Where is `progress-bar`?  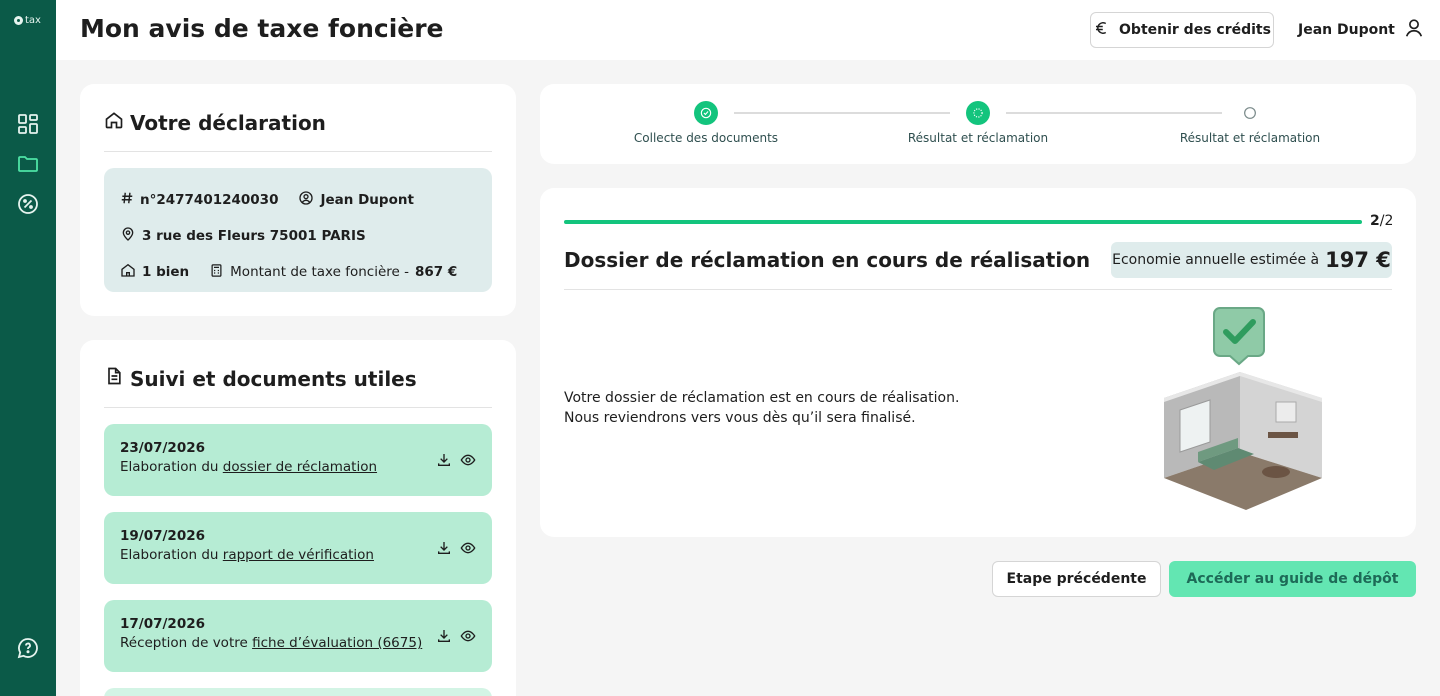 progress-bar is located at coordinates (963, 222).